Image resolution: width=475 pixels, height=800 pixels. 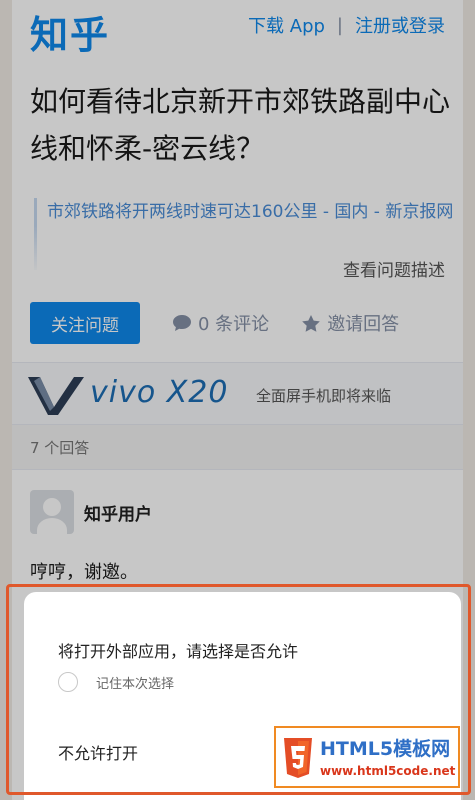 I want to click on watermark: HTML5模板网 www.html5code.net, so click(x=367, y=757).